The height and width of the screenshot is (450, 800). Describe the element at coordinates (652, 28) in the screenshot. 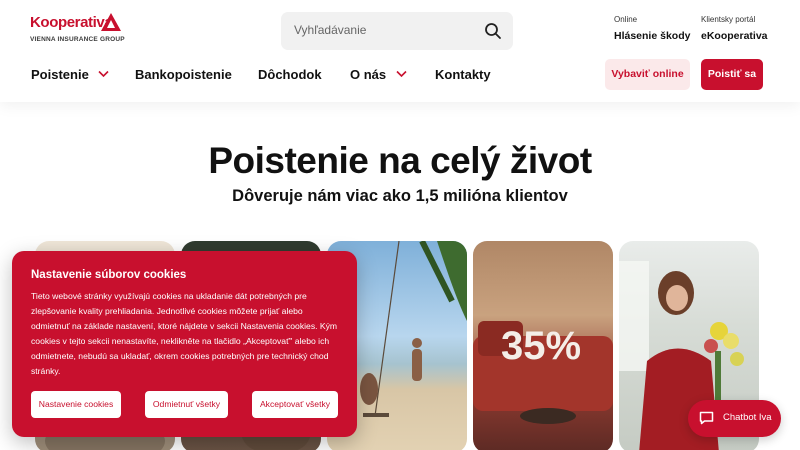

I see `quick-link-claim: Online Hlásenie škody` at that location.